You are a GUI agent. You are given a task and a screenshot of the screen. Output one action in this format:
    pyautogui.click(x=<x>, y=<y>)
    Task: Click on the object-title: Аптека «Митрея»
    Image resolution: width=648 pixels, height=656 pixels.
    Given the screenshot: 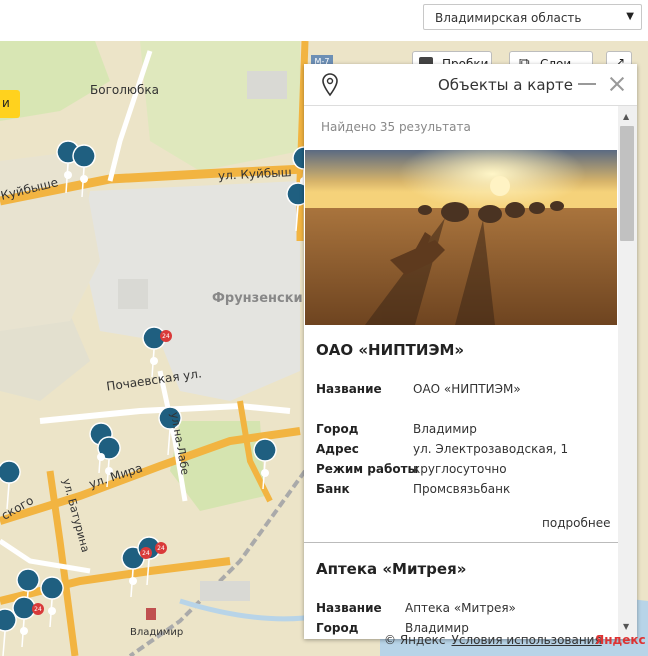 What is the action you would take?
    pyautogui.click(x=391, y=569)
    